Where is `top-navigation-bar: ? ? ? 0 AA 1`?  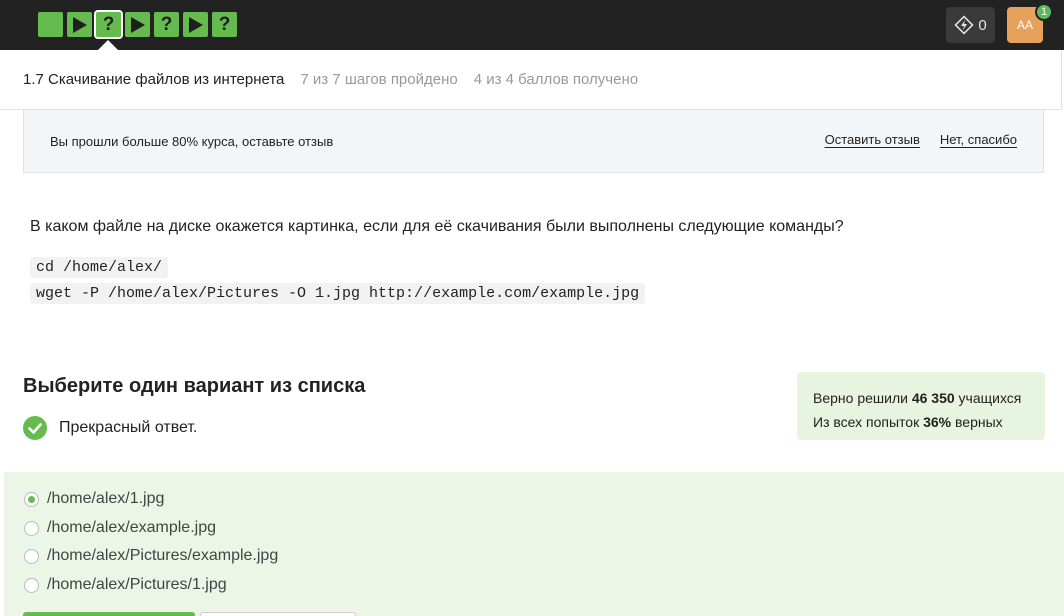 top-navigation-bar: ? ? ? 0 AA 1 is located at coordinates (532, 25).